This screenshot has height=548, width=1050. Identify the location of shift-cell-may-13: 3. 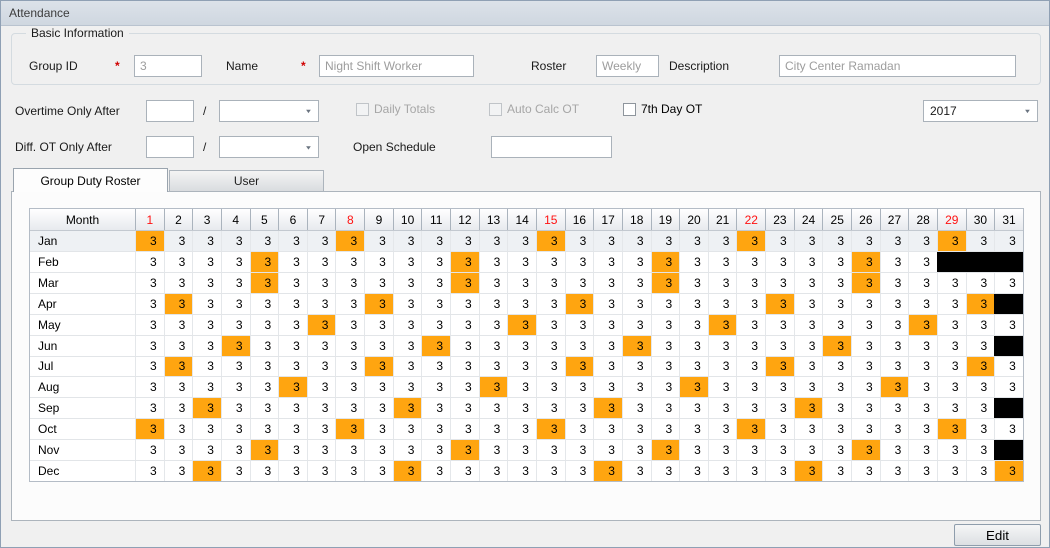
(493, 324).